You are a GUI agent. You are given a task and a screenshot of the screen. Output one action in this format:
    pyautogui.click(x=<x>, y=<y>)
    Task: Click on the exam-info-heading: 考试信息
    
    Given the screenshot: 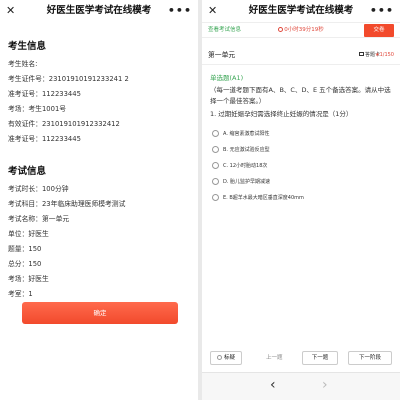 What is the action you would take?
    pyautogui.click(x=27, y=171)
    